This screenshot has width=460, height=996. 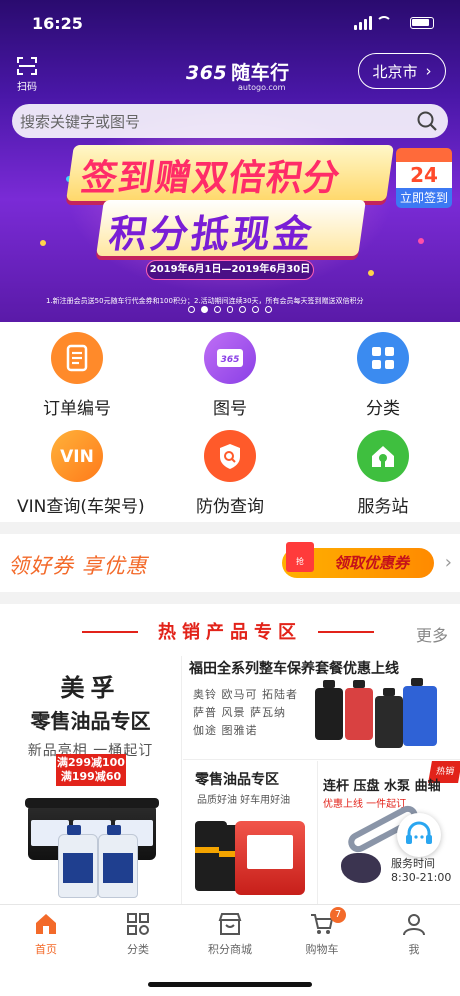 I want to click on red-envelope-icon: 抢, so click(x=300, y=557).